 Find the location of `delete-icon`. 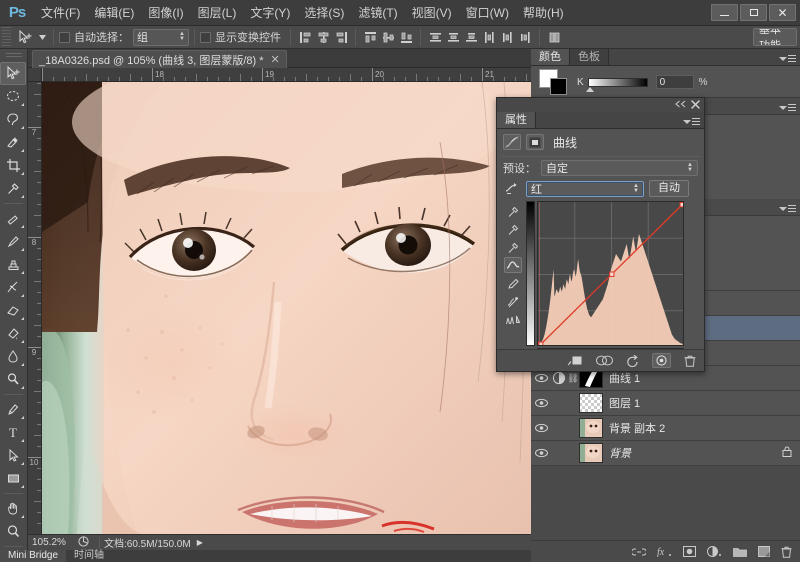

delete-icon is located at coordinates (690, 361).